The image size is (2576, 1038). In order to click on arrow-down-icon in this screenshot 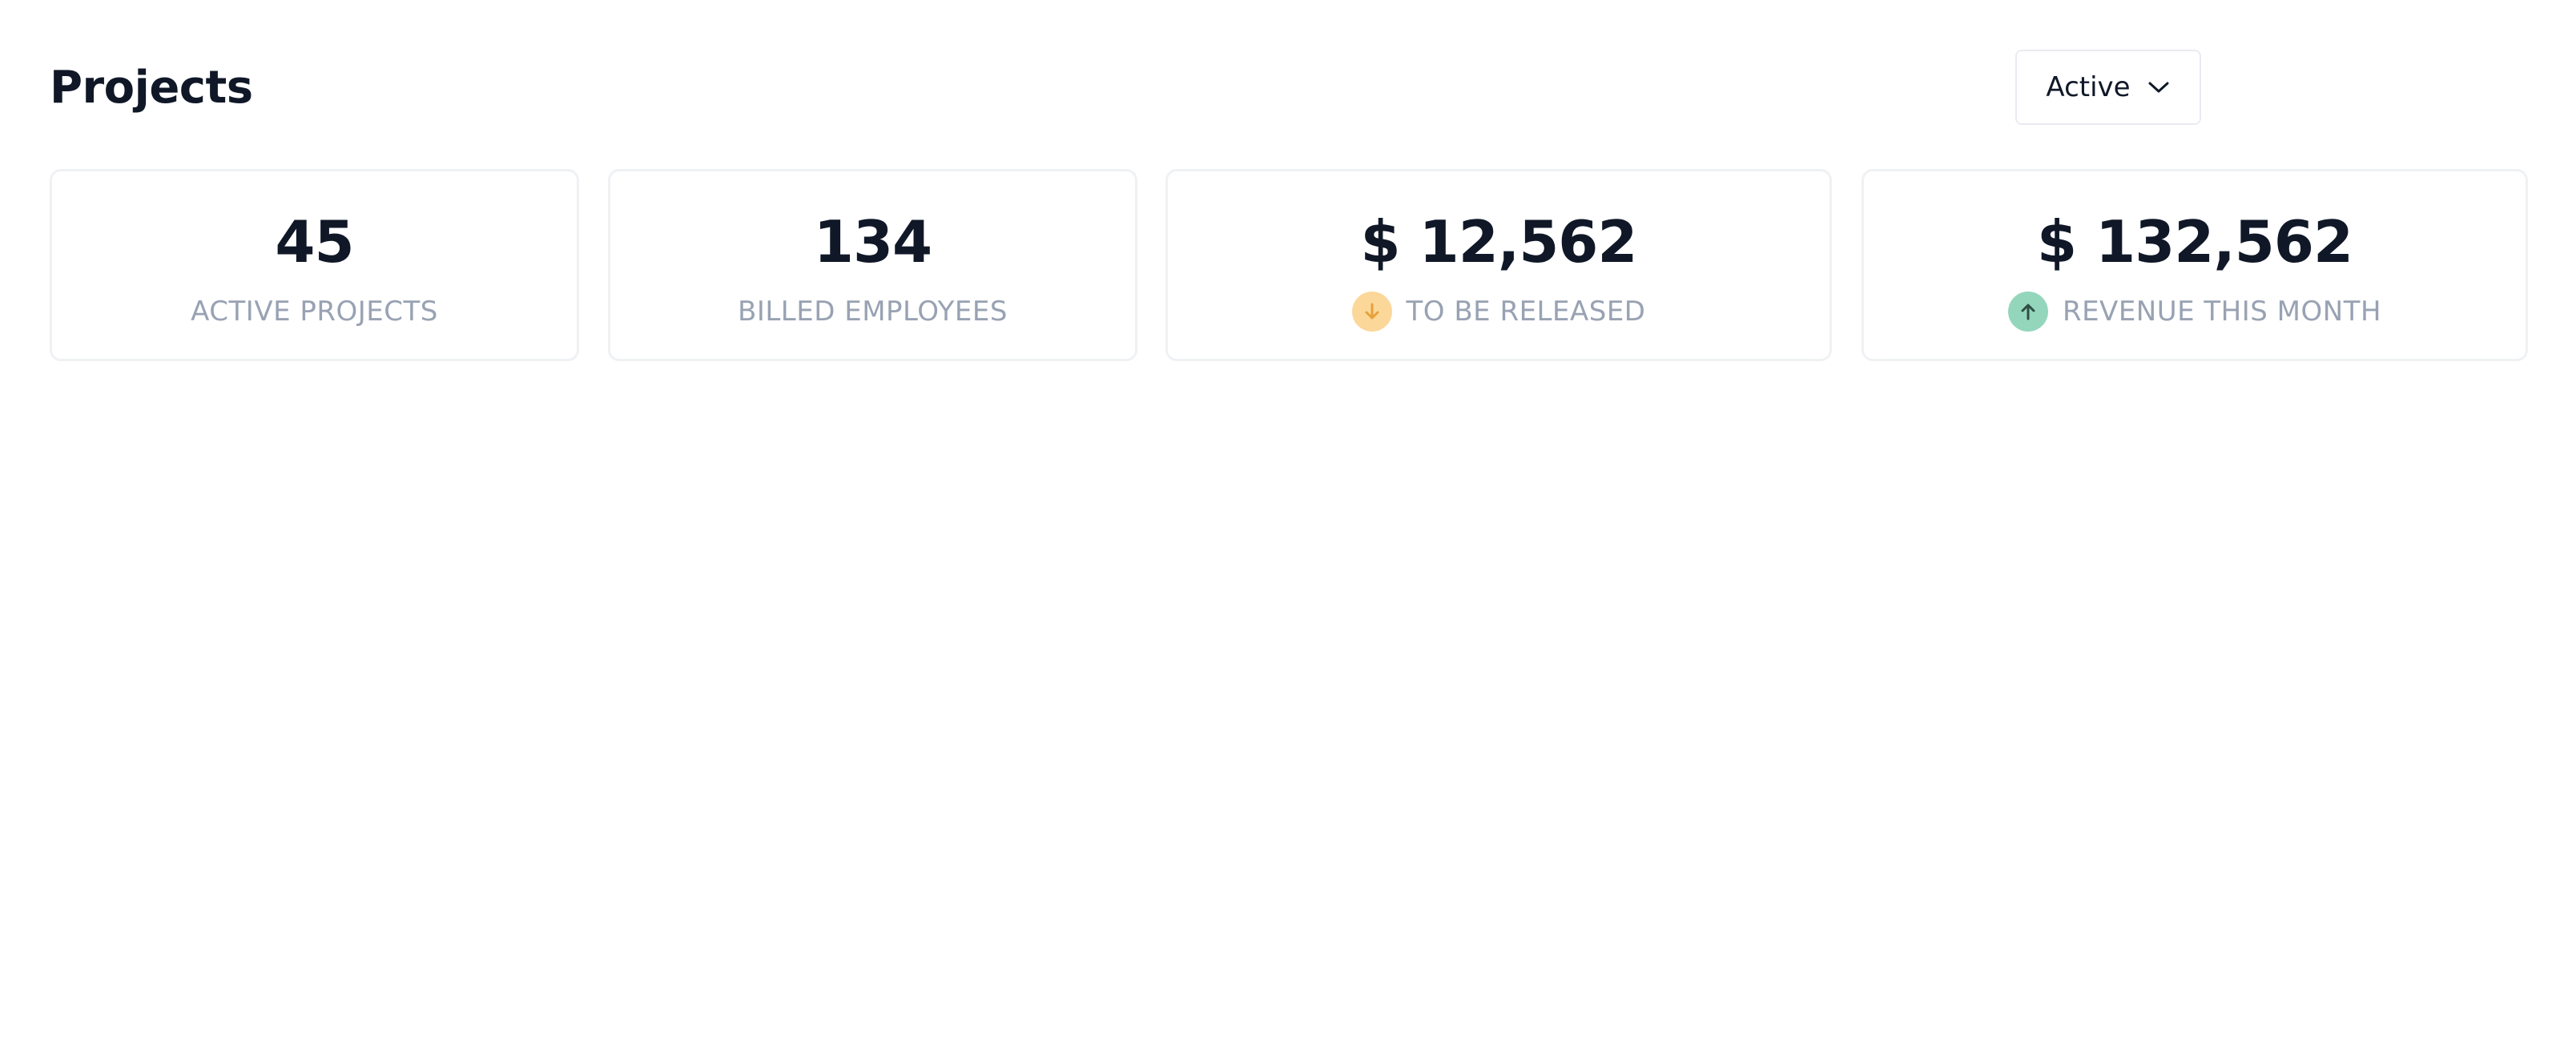, I will do `click(1371, 312)`.